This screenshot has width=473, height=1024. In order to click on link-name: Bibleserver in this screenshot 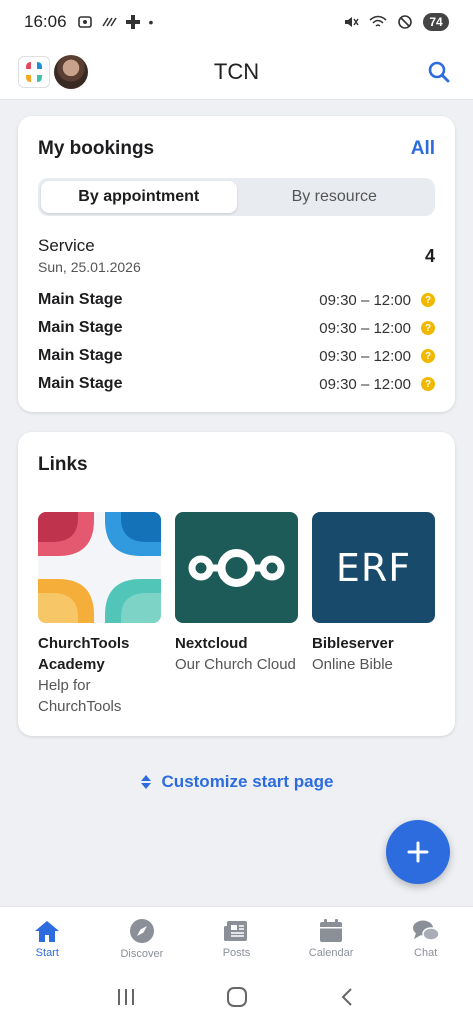, I will do `click(353, 643)`.